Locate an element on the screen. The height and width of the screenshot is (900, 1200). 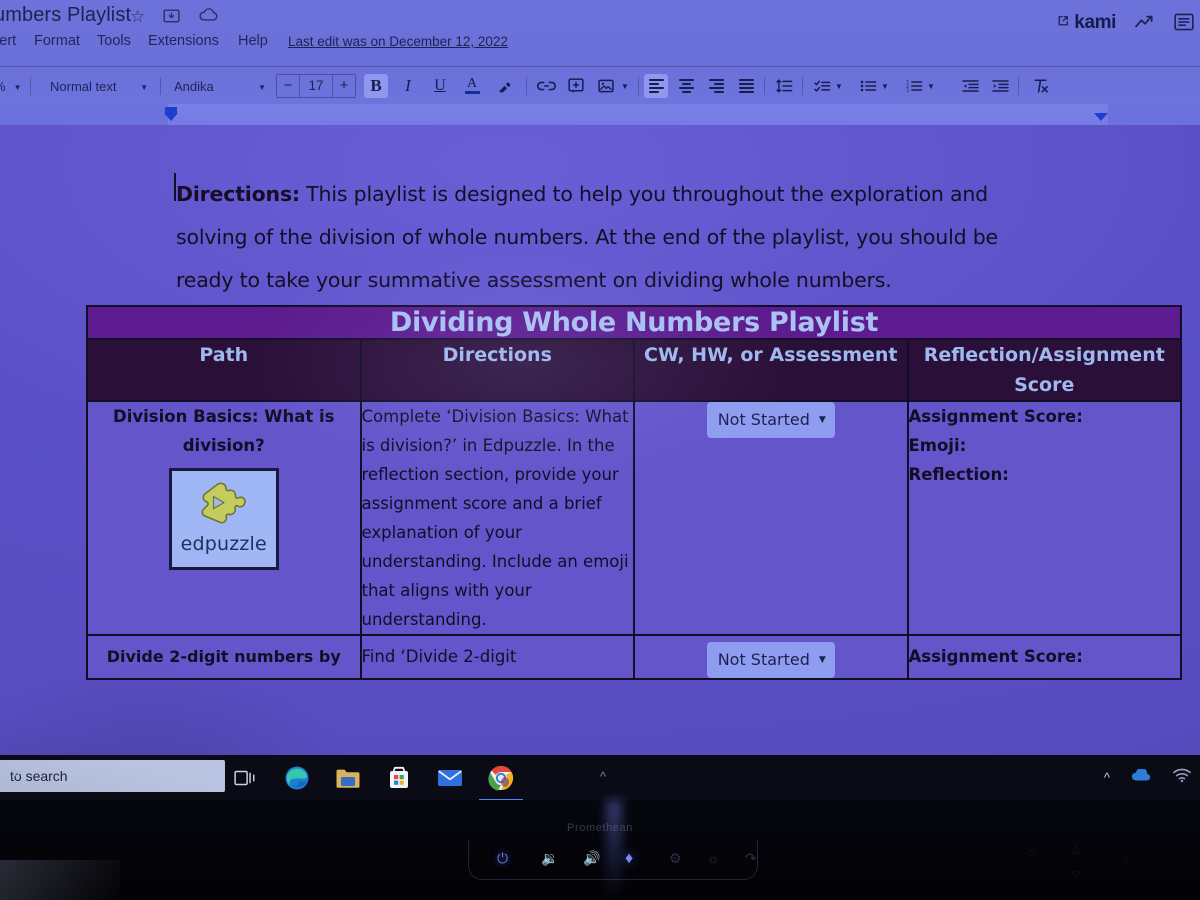
last-edit-link: Last edit was on December 12, 2022 is located at coordinates (398, 41).